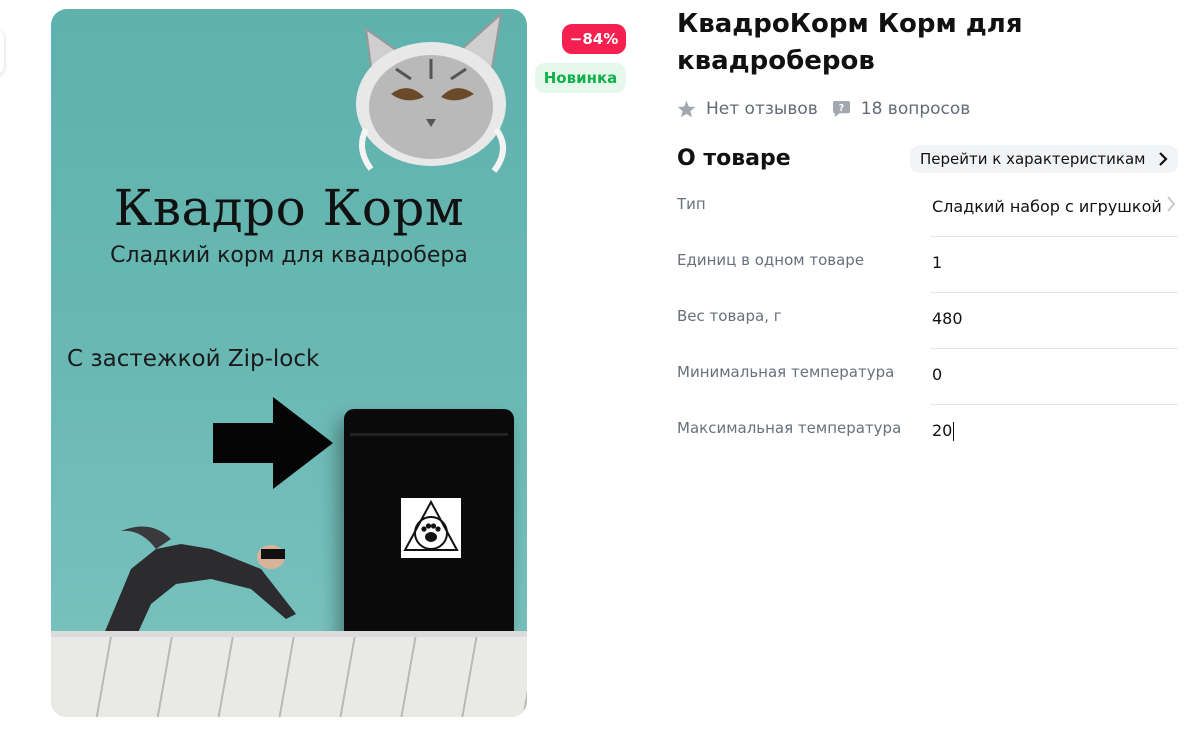 This screenshot has height=738, width=1191. I want to click on spec-key: Тип, so click(691, 204).